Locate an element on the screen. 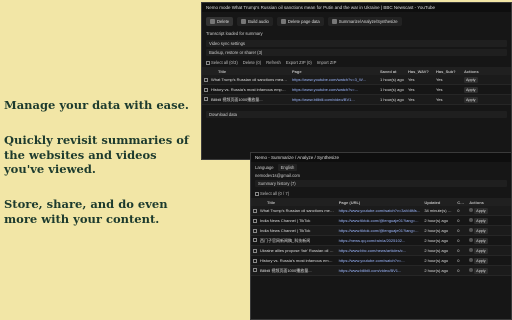 Image resolution: width=512 pixels, height=320 pixels. summary-history-section: Summary history (7) is located at coordinates (381, 183).